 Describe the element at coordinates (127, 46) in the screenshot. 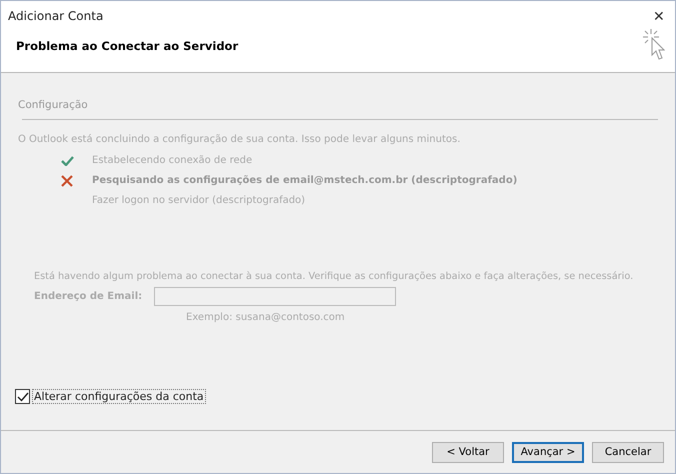

I see `dialog-heading: Problema ao Conectar ao Servidor` at that location.